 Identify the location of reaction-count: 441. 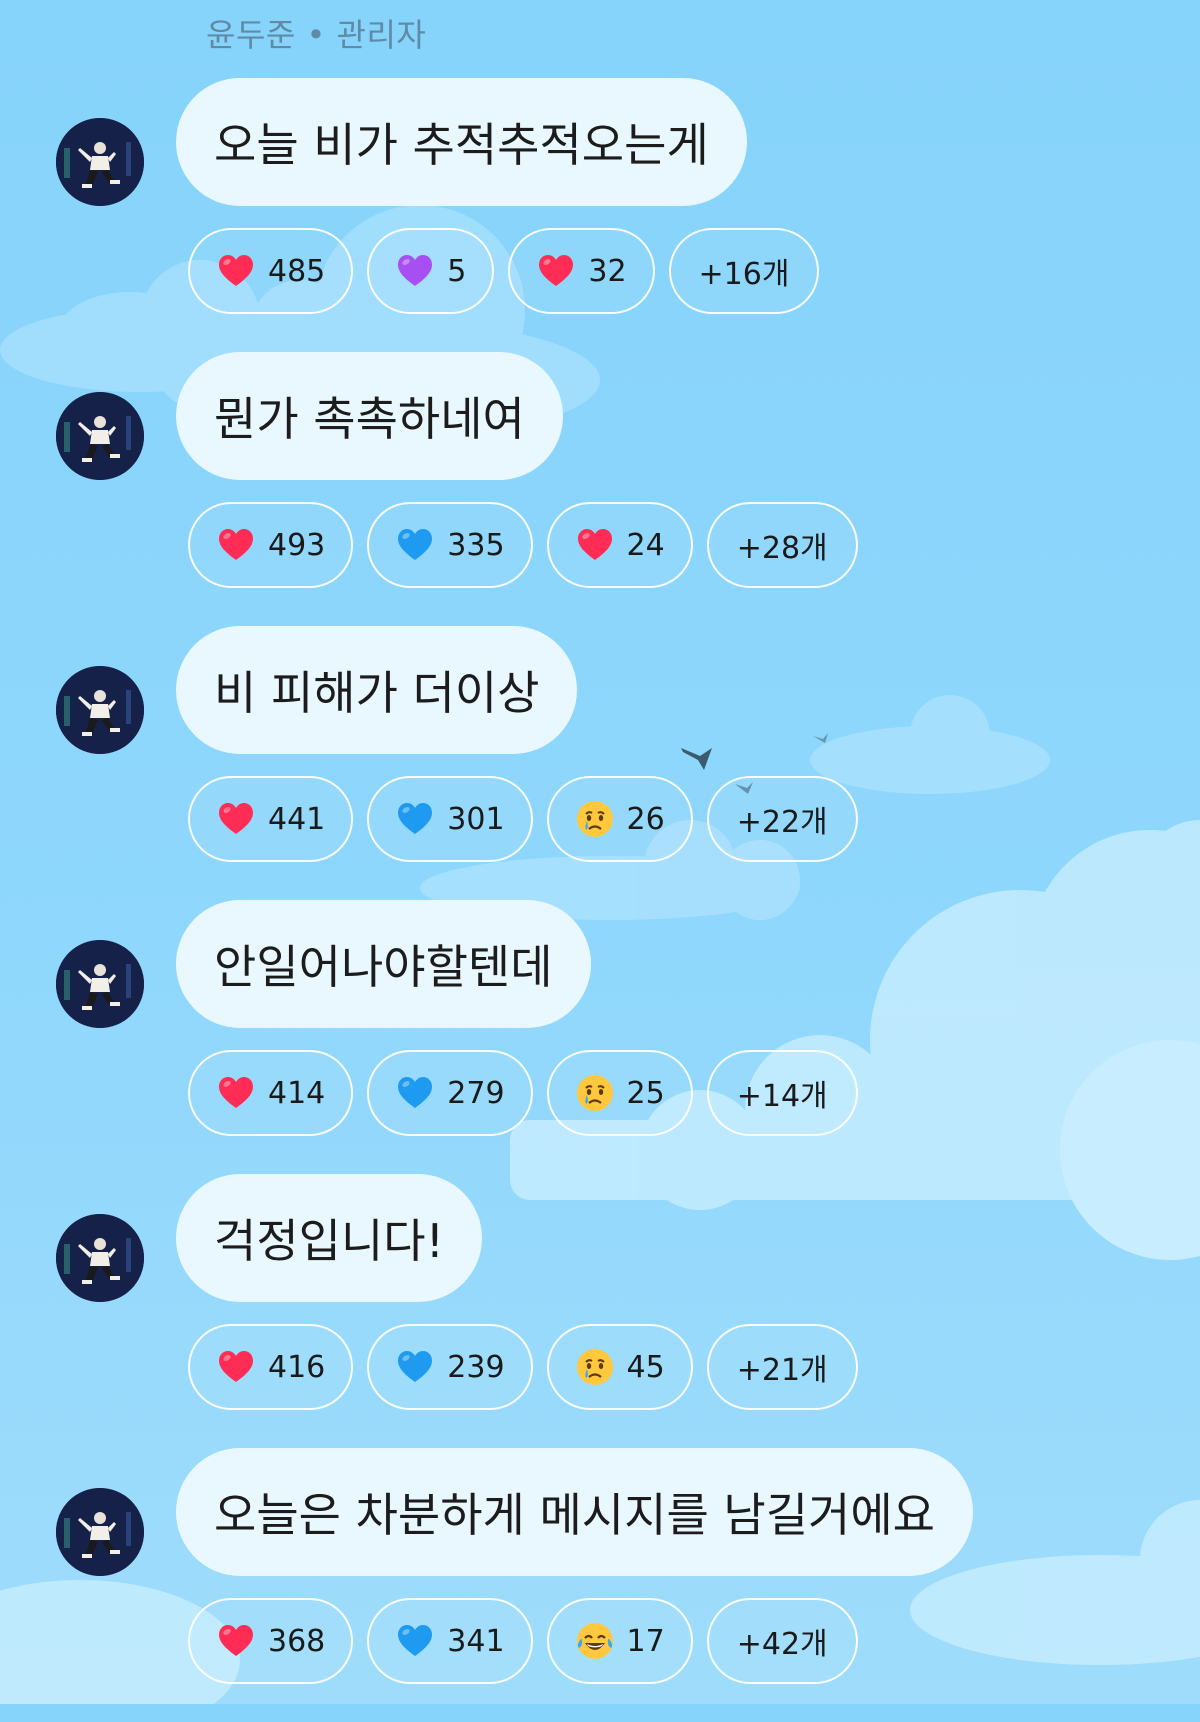
(297, 819).